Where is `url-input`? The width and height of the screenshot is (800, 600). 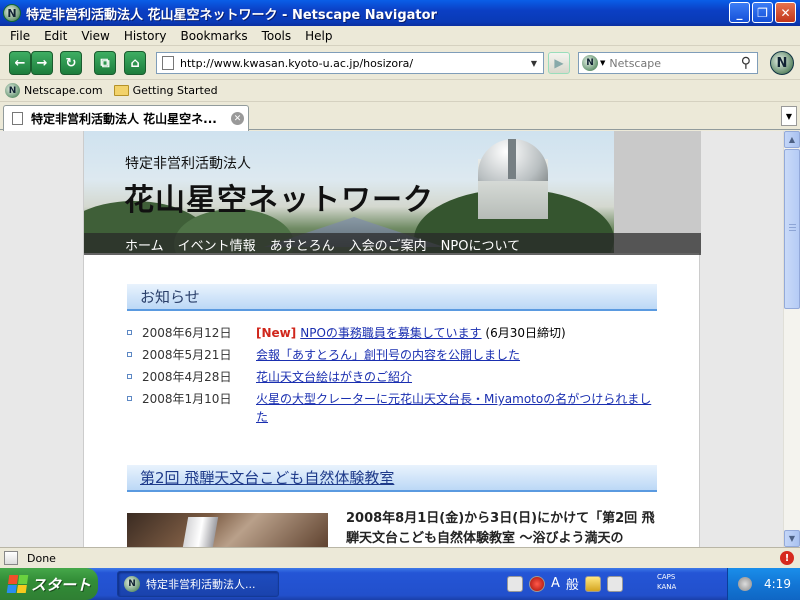
url-input is located at coordinates (350, 63).